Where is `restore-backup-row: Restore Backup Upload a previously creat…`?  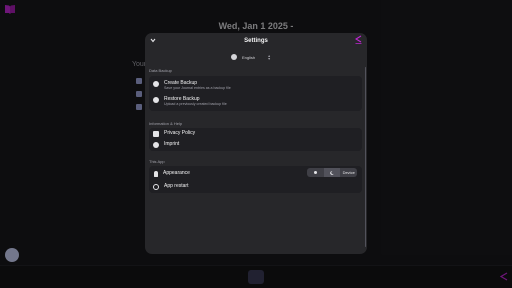
restore-backup-row: Restore Backup Upload a previously creat… is located at coordinates (255, 101).